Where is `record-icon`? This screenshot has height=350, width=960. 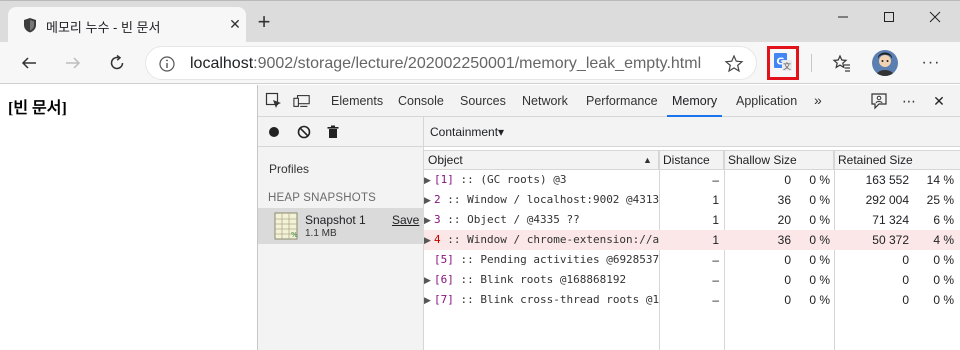 record-icon is located at coordinates (274, 132).